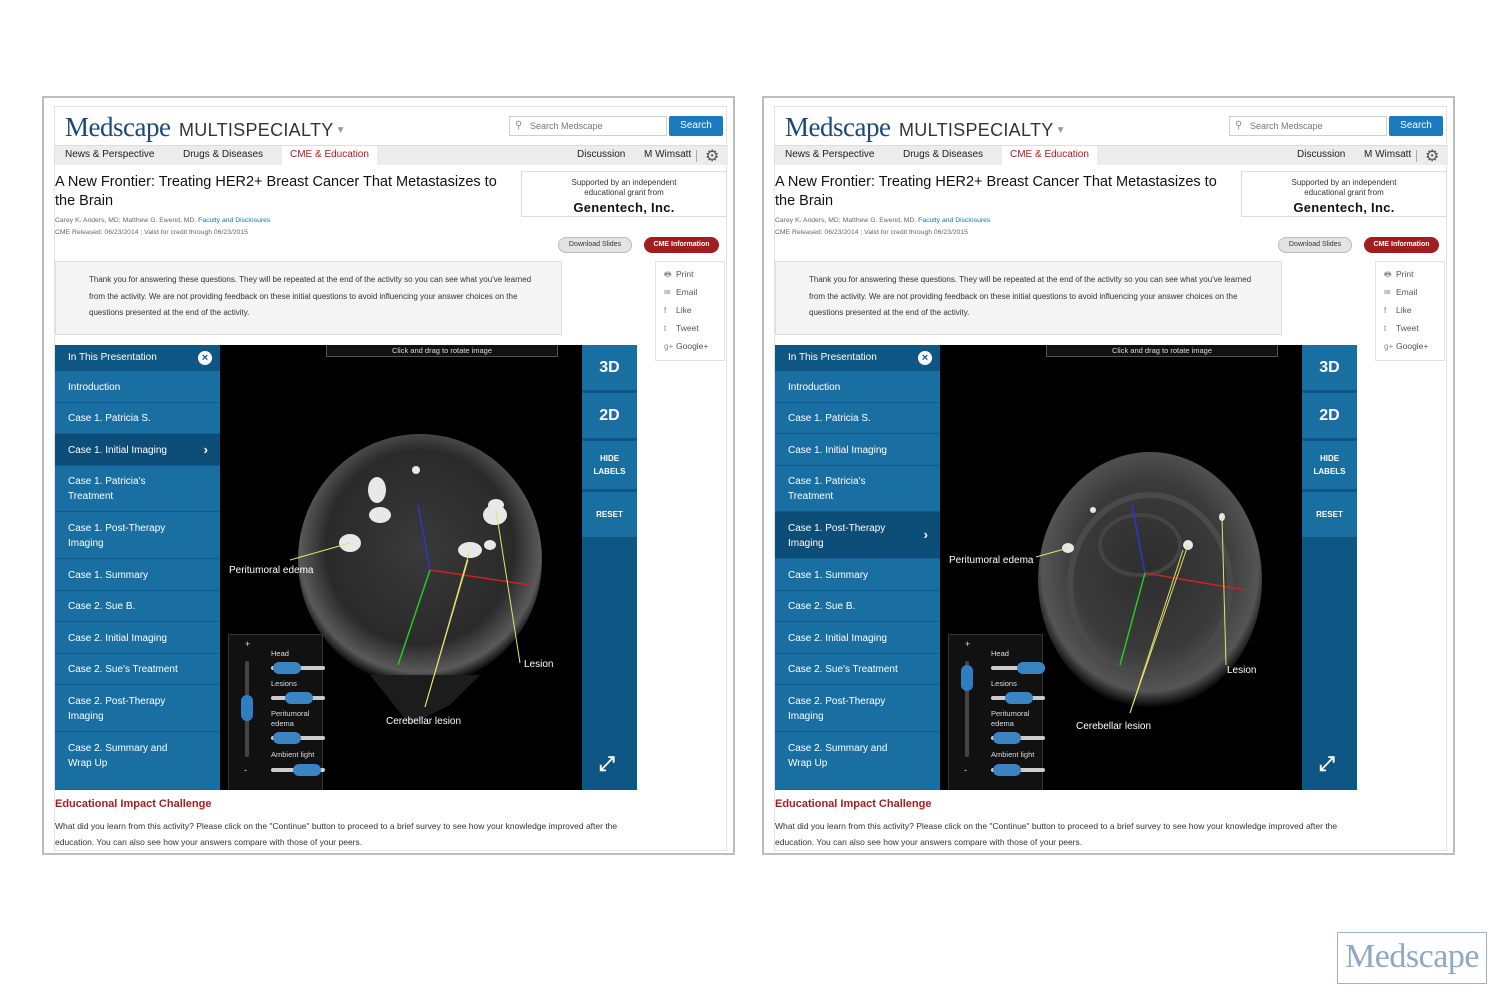  I want to click on menu-item-case1-initial-imaging: Case 1. Initial Imaging, so click(857, 450).